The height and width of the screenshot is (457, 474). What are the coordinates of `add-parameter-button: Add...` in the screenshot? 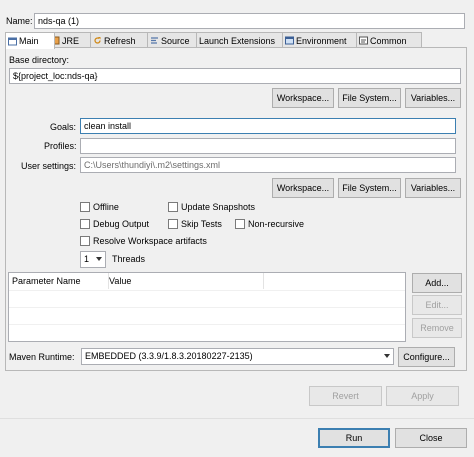 It's located at (437, 283).